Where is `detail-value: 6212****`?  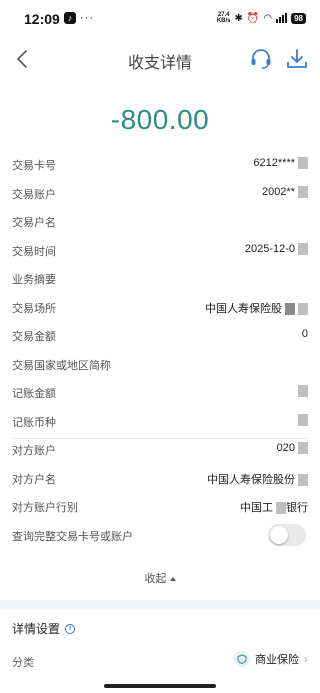 detail-value: 6212**** is located at coordinates (280, 163).